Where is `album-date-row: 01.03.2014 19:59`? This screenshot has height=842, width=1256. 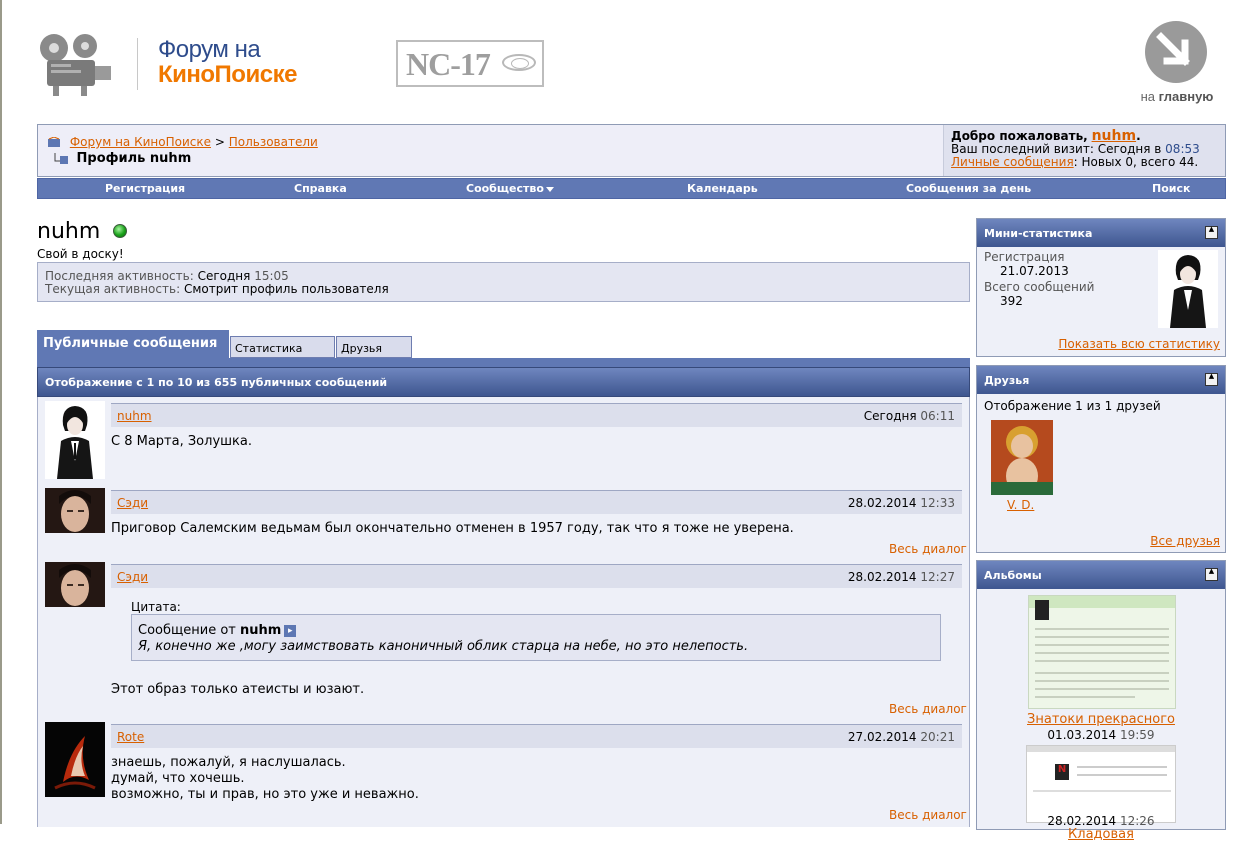 album-date-row: 01.03.2014 19:59 is located at coordinates (1101, 735).